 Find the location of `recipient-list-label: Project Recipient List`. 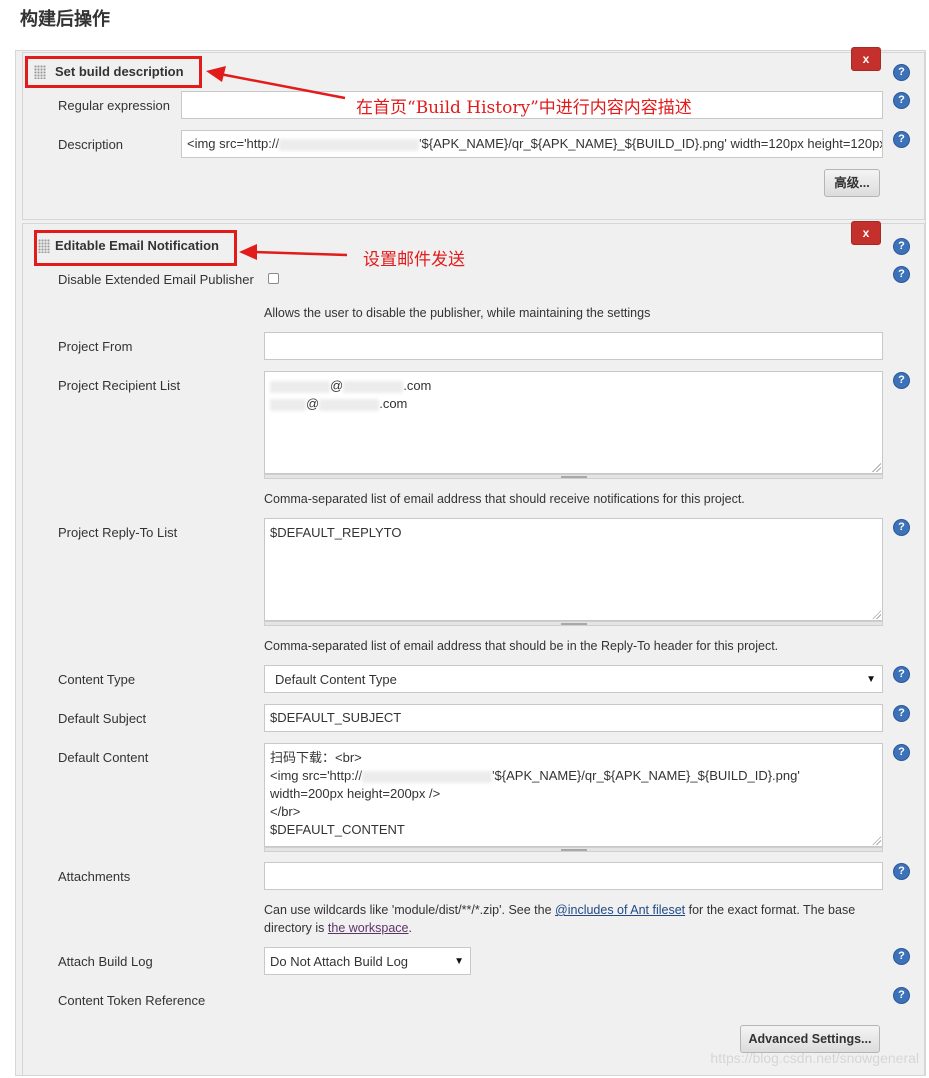

recipient-list-label: Project Recipient List is located at coordinates (119, 385).